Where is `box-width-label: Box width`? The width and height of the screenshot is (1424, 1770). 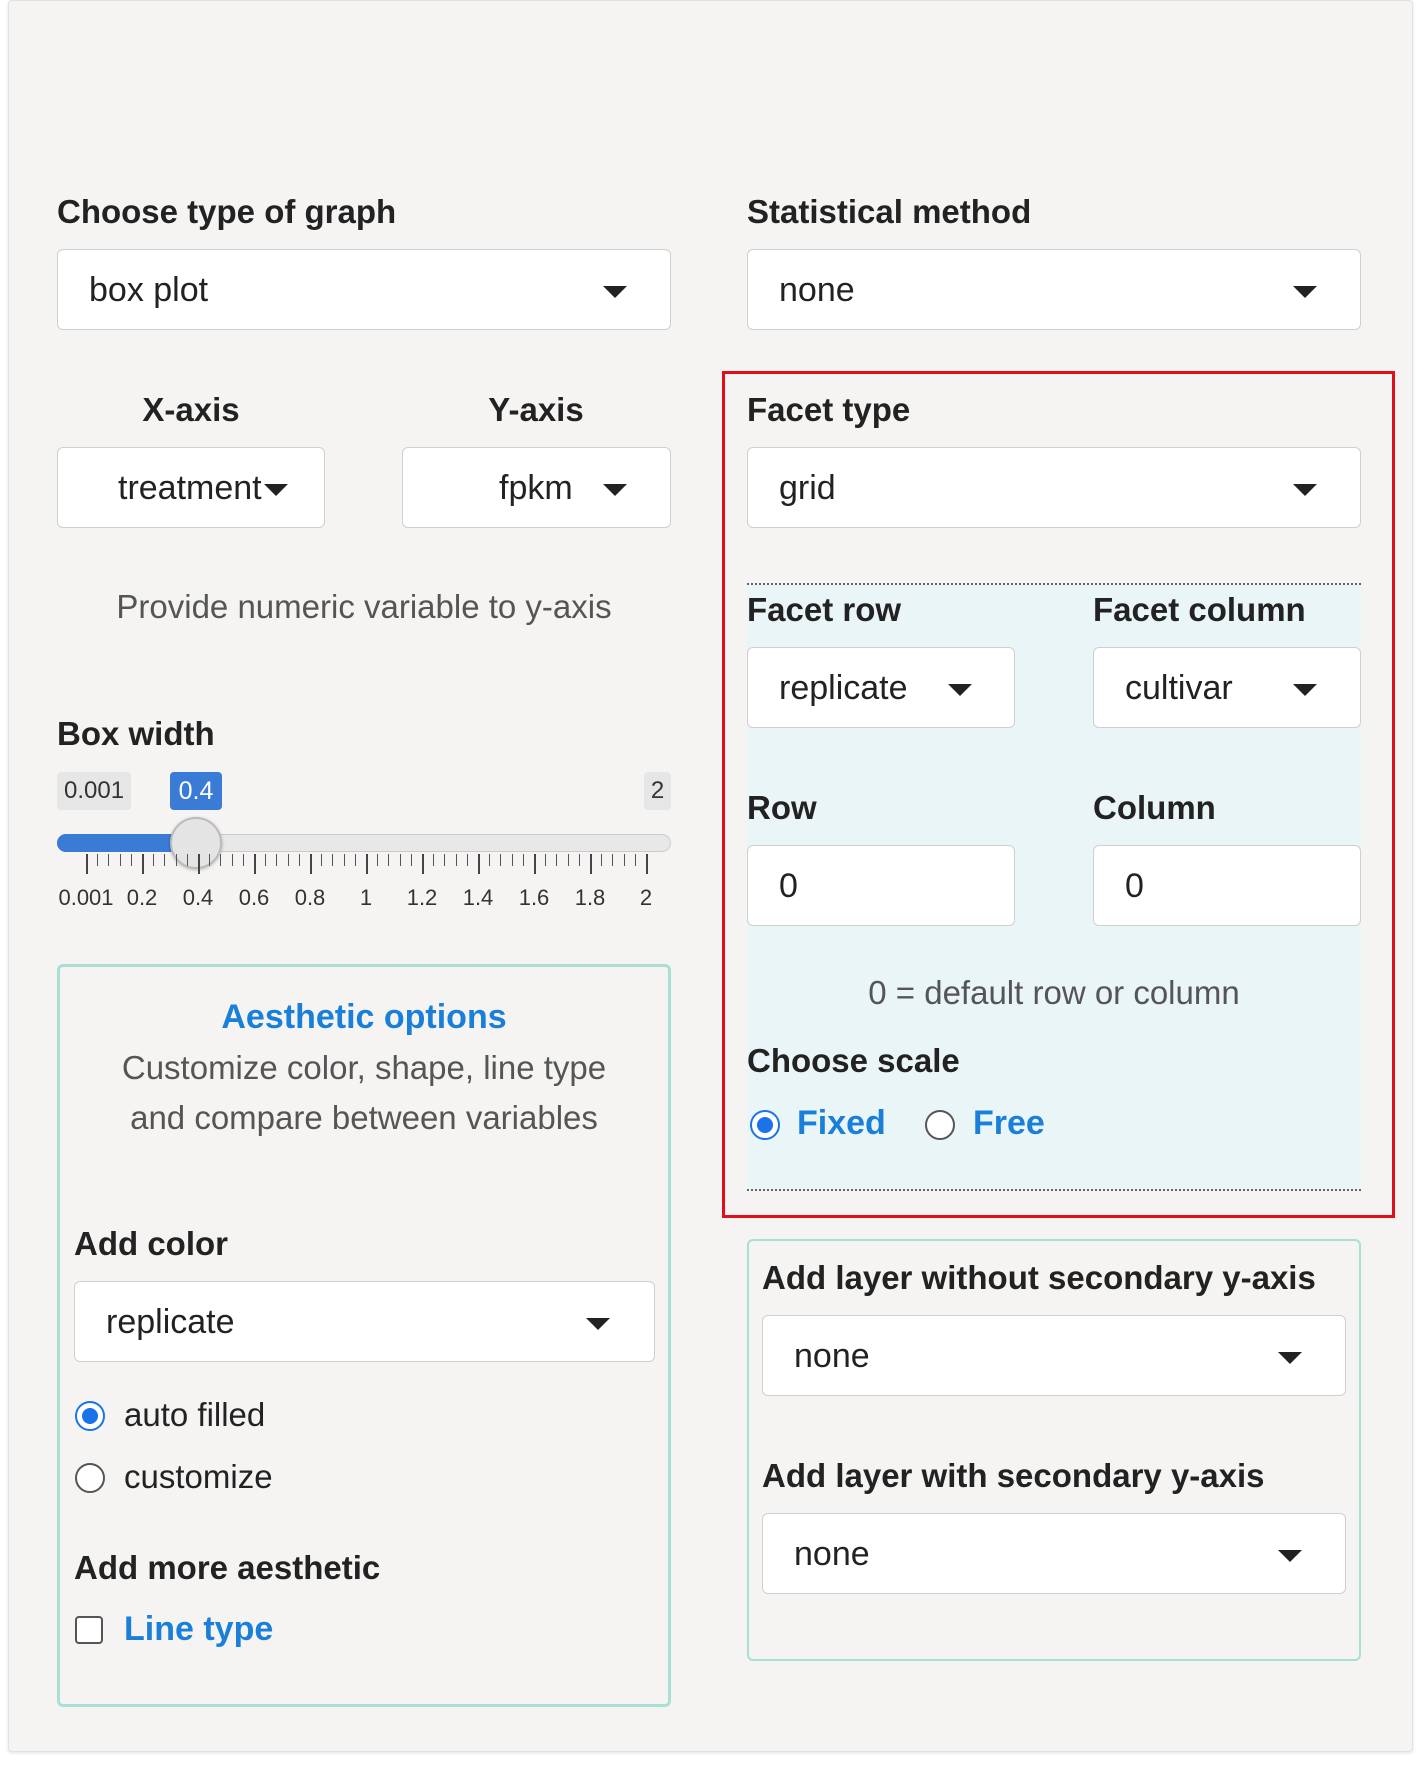 box-width-label: Box width is located at coordinates (136, 733).